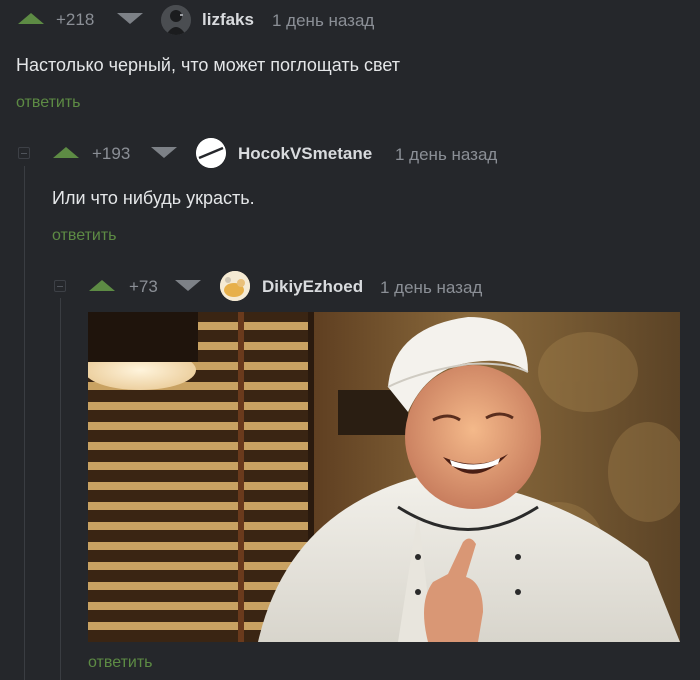  Describe the element at coordinates (75, 19) in the screenshot. I see `comment-rating: +218` at that location.